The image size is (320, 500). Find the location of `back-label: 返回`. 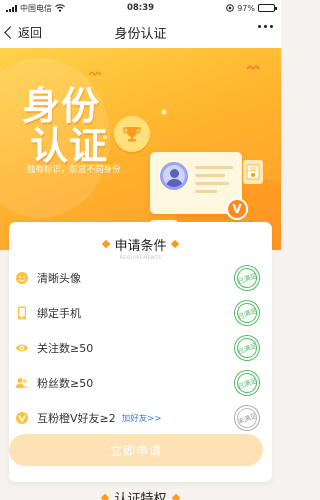

back-label: 返回 is located at coordinates (30, 32).